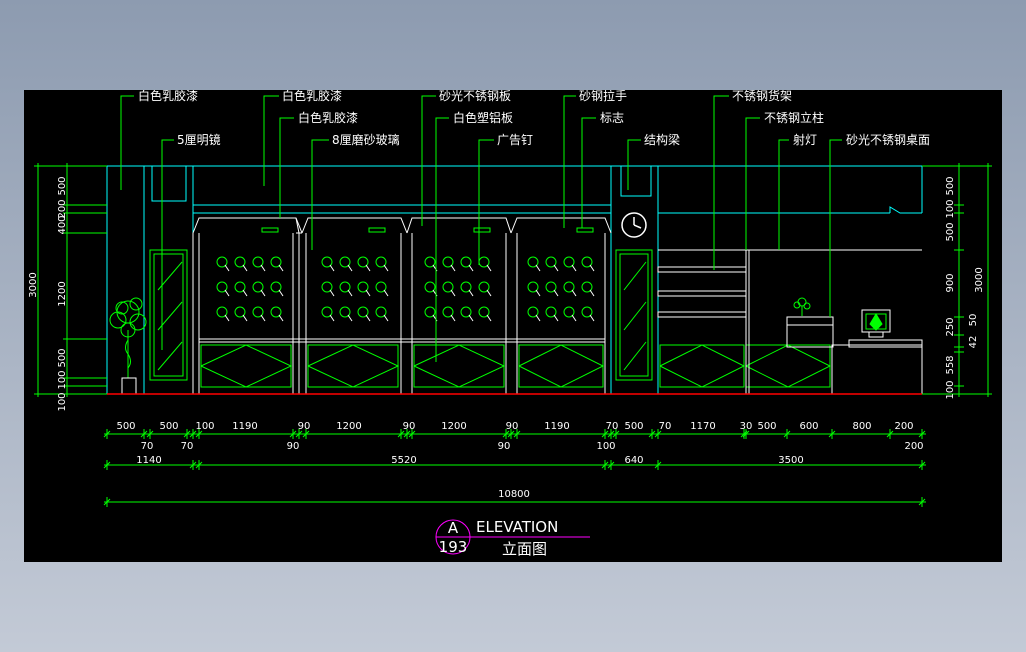 Image resolution: width=1026 pixels, height=652 pixels. Describe the element at coordinates (517, 527) in the screenshot. I see `title-english: ELEVATION` at that location.